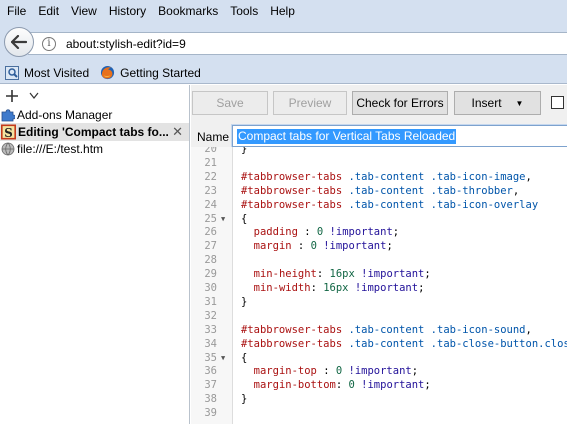 This screenshot has height=424, width=567. Describe the element at coordinates (283, 73) in the screenshot. I see `bookmarks-toolbar: Most Visited Getting Started` at that location.